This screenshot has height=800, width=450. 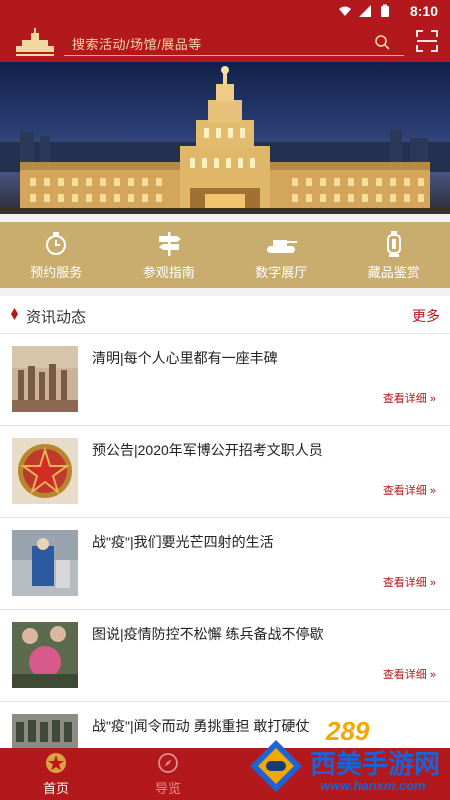 What do you see at coordinates (373, 785) in the screenshot?
I see `watermark-url: www.hanxm.com` at bounding box center [373, 785].